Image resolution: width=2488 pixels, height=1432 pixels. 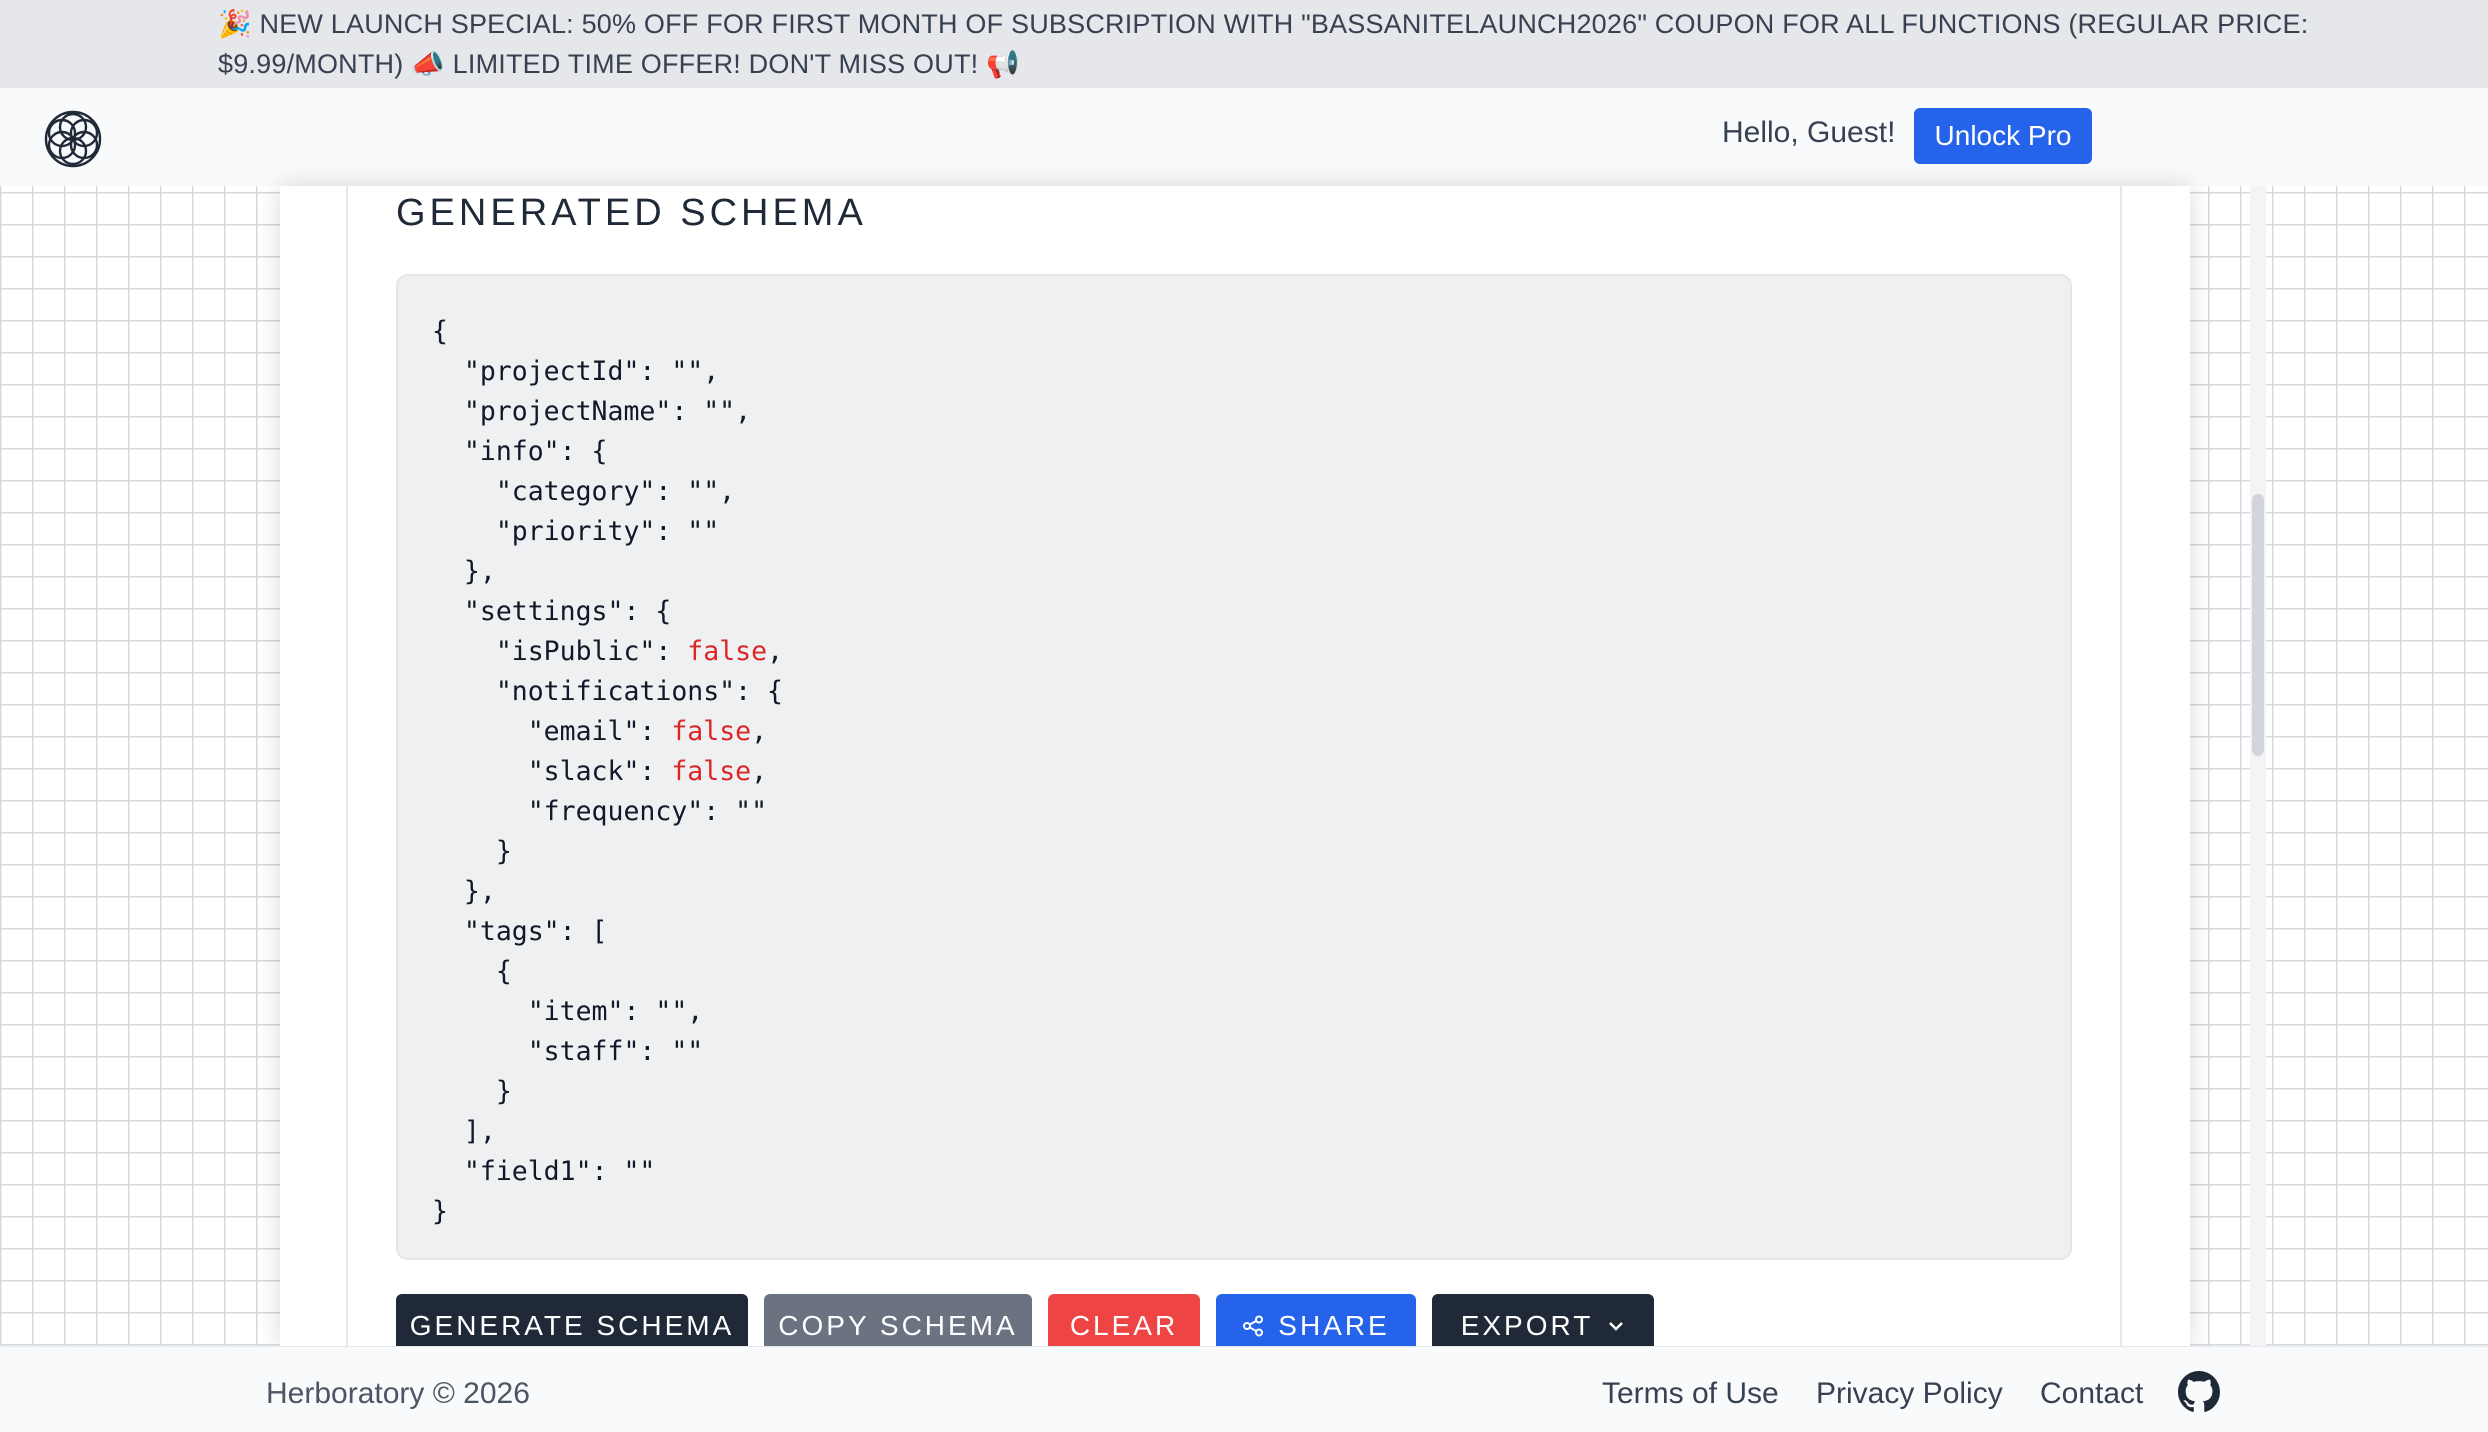 What do you see at coordinates (592, 411) in the screenshot?
I see `code-line: "projectName": "",` at bounding box center [592, 411].